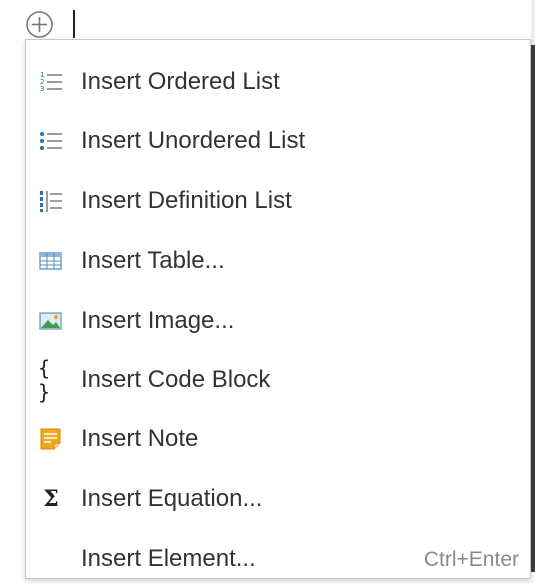 Image resolution: width=535 pixels, height=584 pixels. Describe the element at coordinates (51, 141) in the screenshot. I see `unordered-list-icon` at that location.